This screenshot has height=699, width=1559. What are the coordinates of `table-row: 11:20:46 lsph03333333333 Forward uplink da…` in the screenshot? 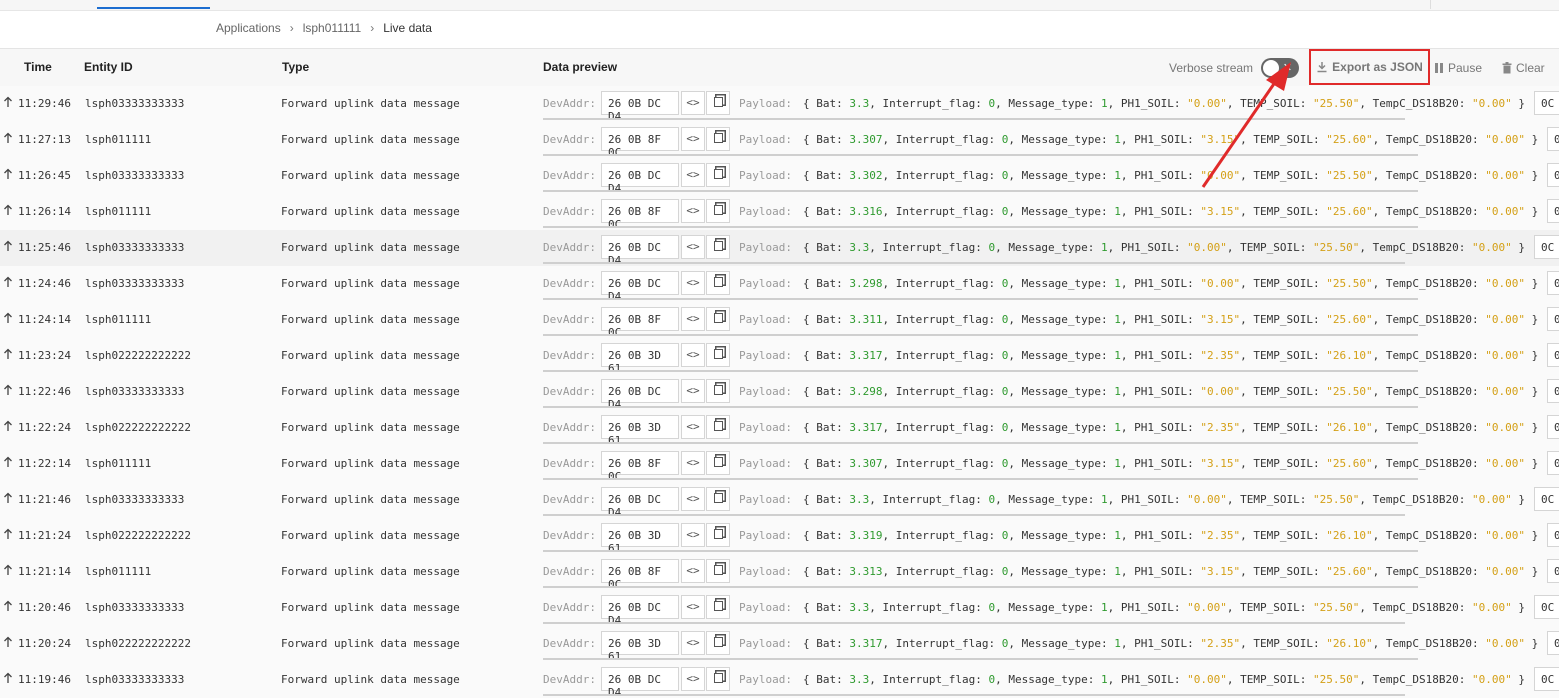 It's located at (779, 608).